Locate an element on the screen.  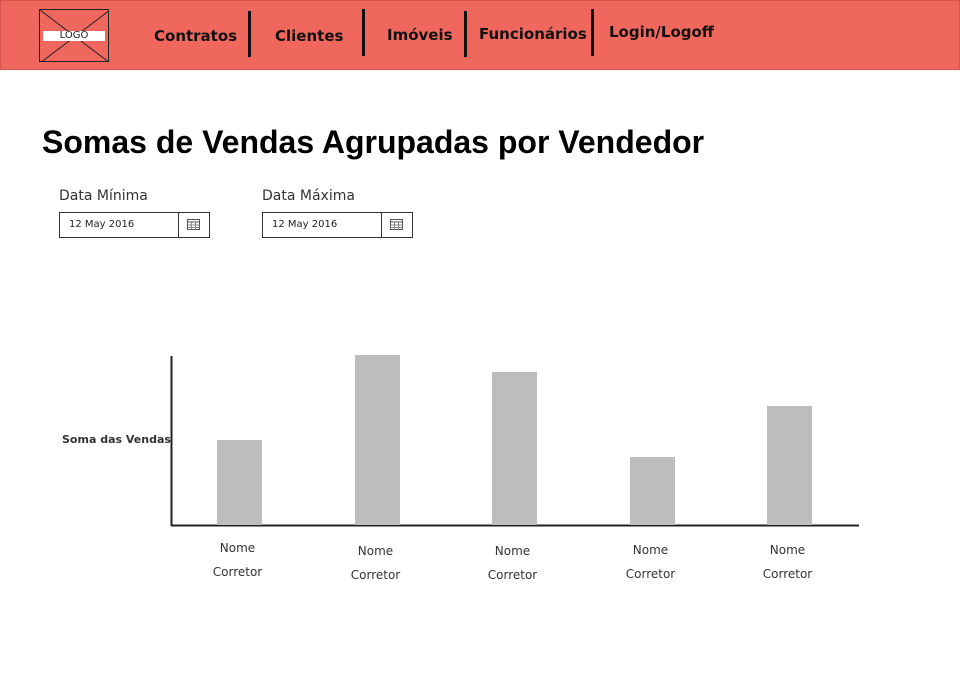
min-date-picker: 12 May 2016 is located at coordinates (134, 225).